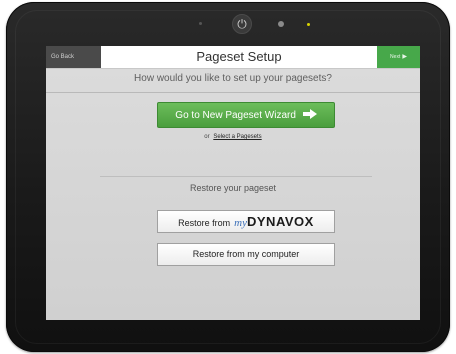 This screenshot has height=354, width=456. Describe the element at coordinates (207, 137) in the screenshot. I see `or-text: or` at that location.